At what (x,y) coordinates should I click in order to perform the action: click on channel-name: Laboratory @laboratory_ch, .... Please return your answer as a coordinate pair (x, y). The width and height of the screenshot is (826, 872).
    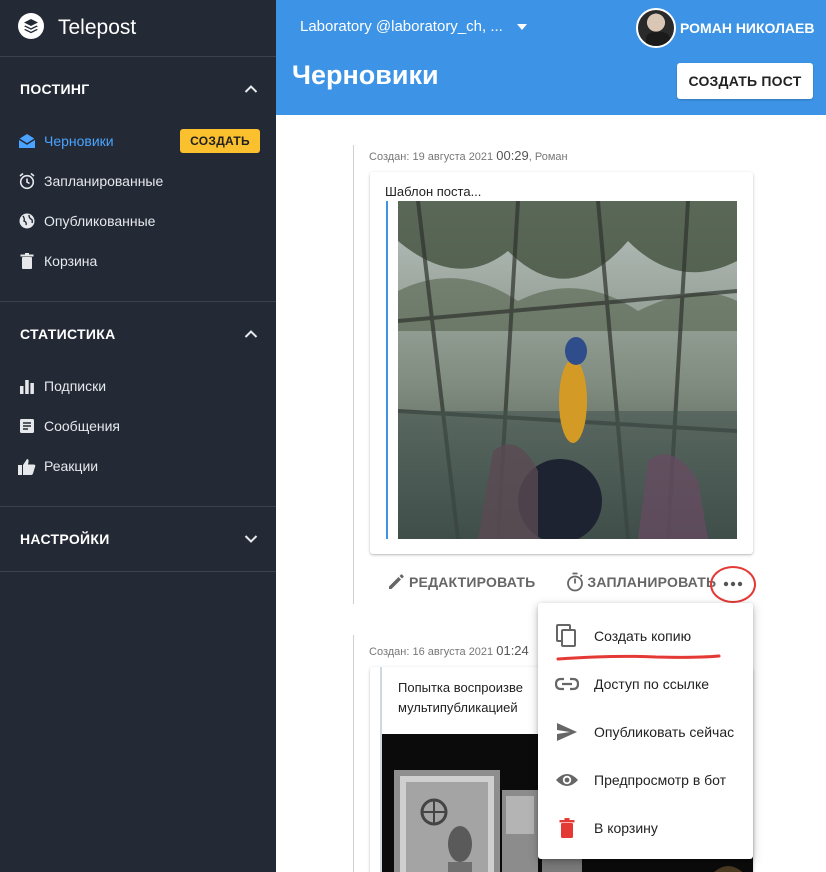
    Looking at the image, I should click on (401, 26).